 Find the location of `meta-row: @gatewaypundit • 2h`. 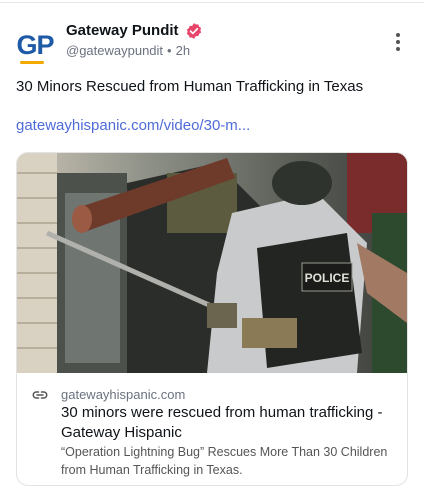

meta-row: @gatewaypundit • 2h is located at coordinates (134, 50).